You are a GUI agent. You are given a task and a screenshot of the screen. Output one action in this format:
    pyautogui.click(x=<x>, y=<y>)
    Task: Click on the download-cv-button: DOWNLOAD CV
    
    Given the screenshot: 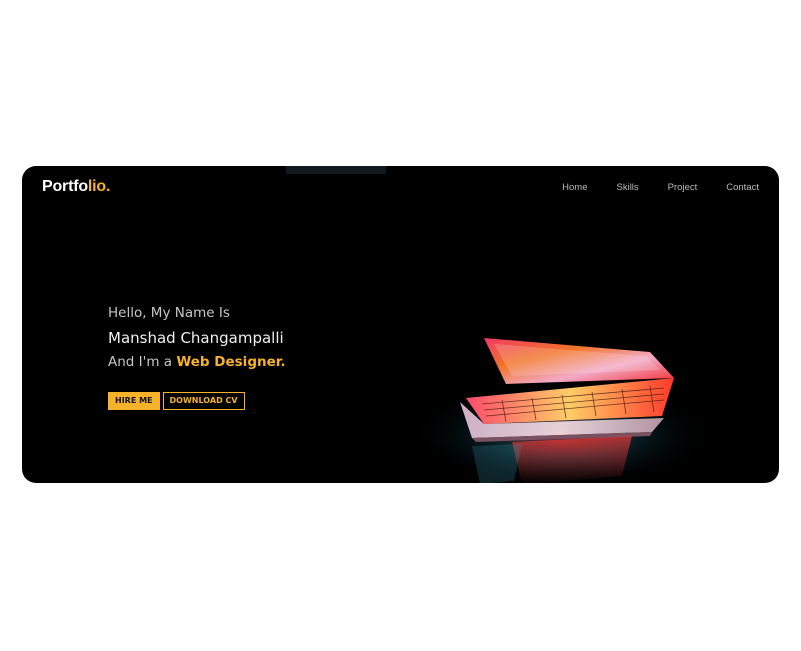 What is the action you would take?
    pyautogui.click(x=203, y=401)
    